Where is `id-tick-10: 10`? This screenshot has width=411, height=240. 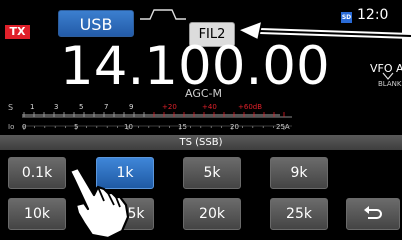 id-tick-10: 10 is located at coordinates (128, 127).